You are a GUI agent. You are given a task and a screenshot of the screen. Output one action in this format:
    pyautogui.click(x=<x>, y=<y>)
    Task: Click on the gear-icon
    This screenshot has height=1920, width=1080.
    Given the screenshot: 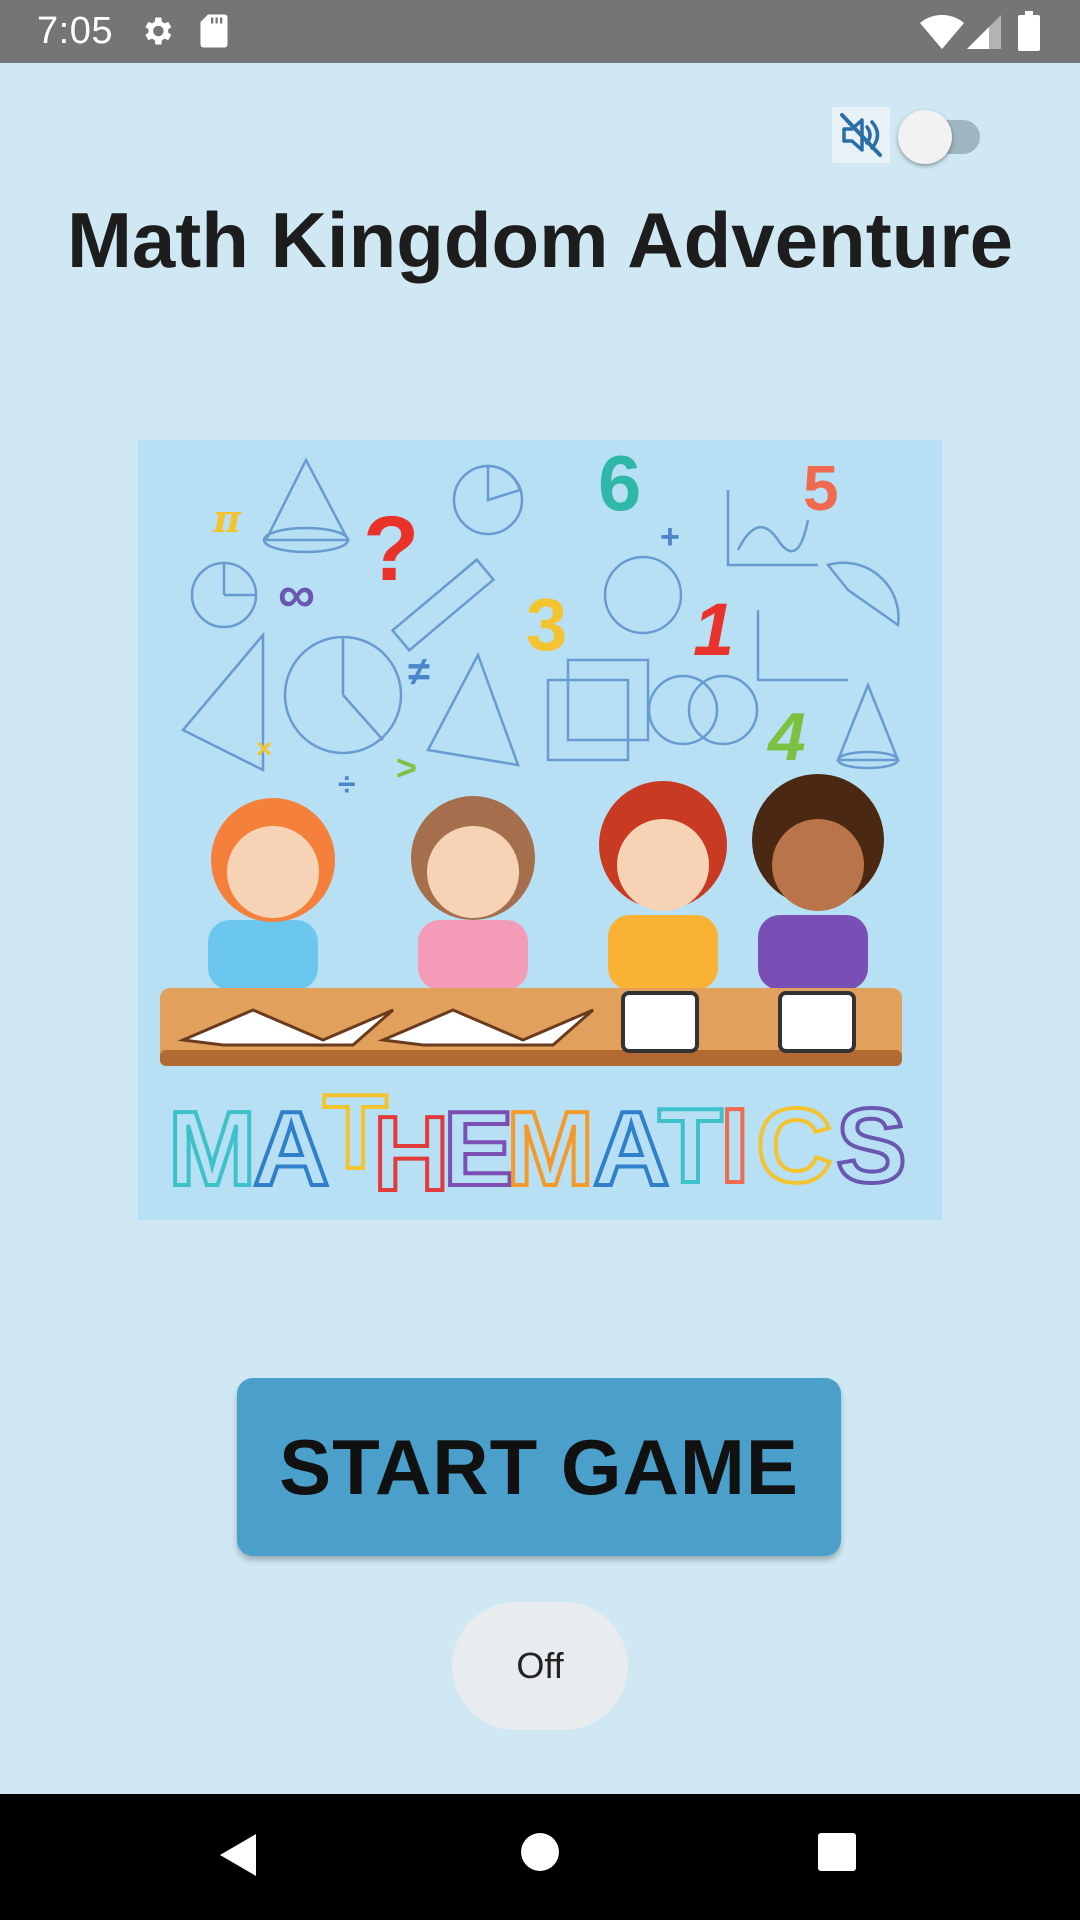 What is the action you would take?
    pyautogui.click(x=157, y=33)
    